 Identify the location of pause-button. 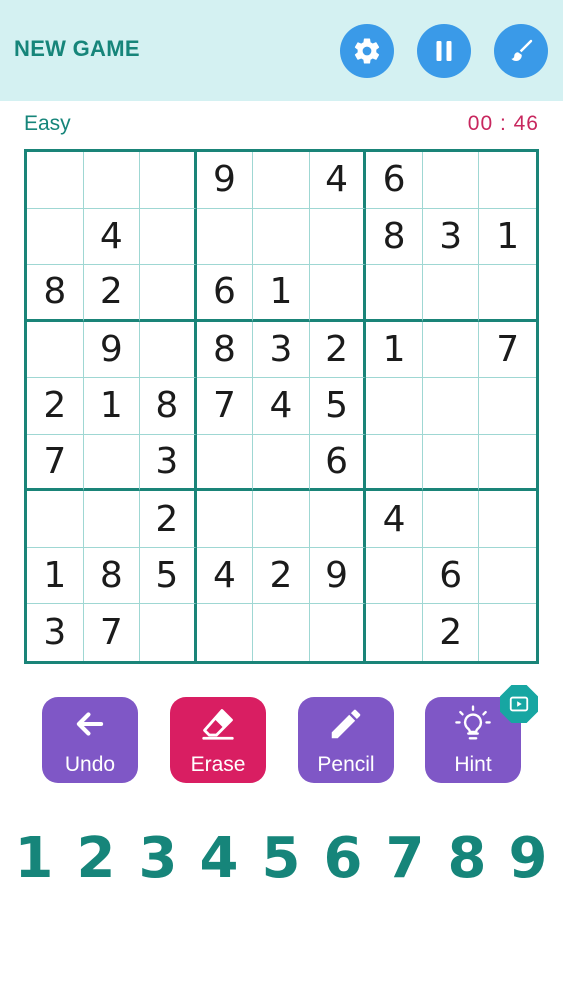
(444, 51).